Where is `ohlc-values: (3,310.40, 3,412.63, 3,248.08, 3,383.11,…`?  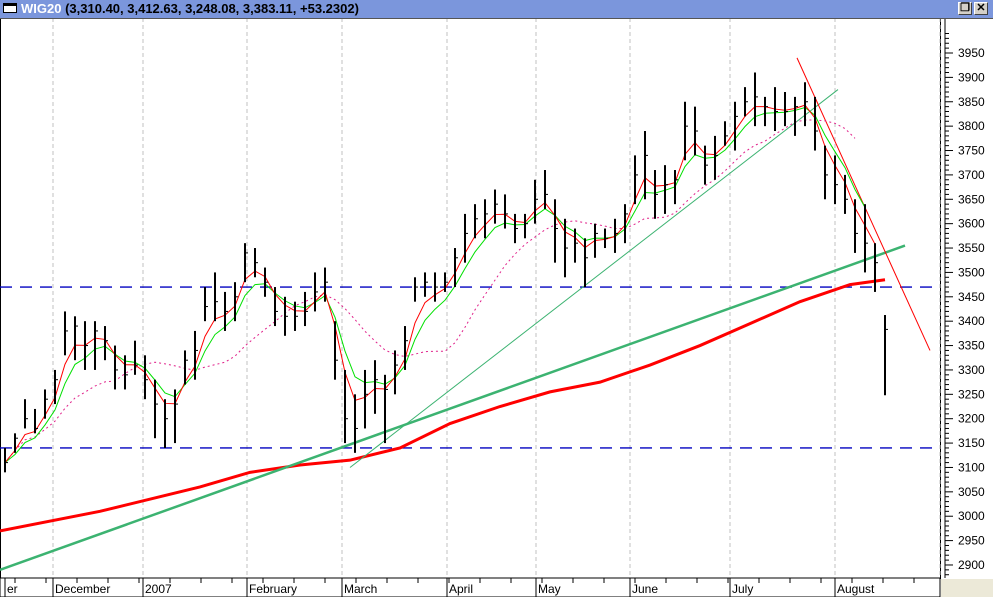 ohlc-values: (3,310.40, 3,412.63, 3,248.08, 3,383.11,… is located at coordinates (212, 8).